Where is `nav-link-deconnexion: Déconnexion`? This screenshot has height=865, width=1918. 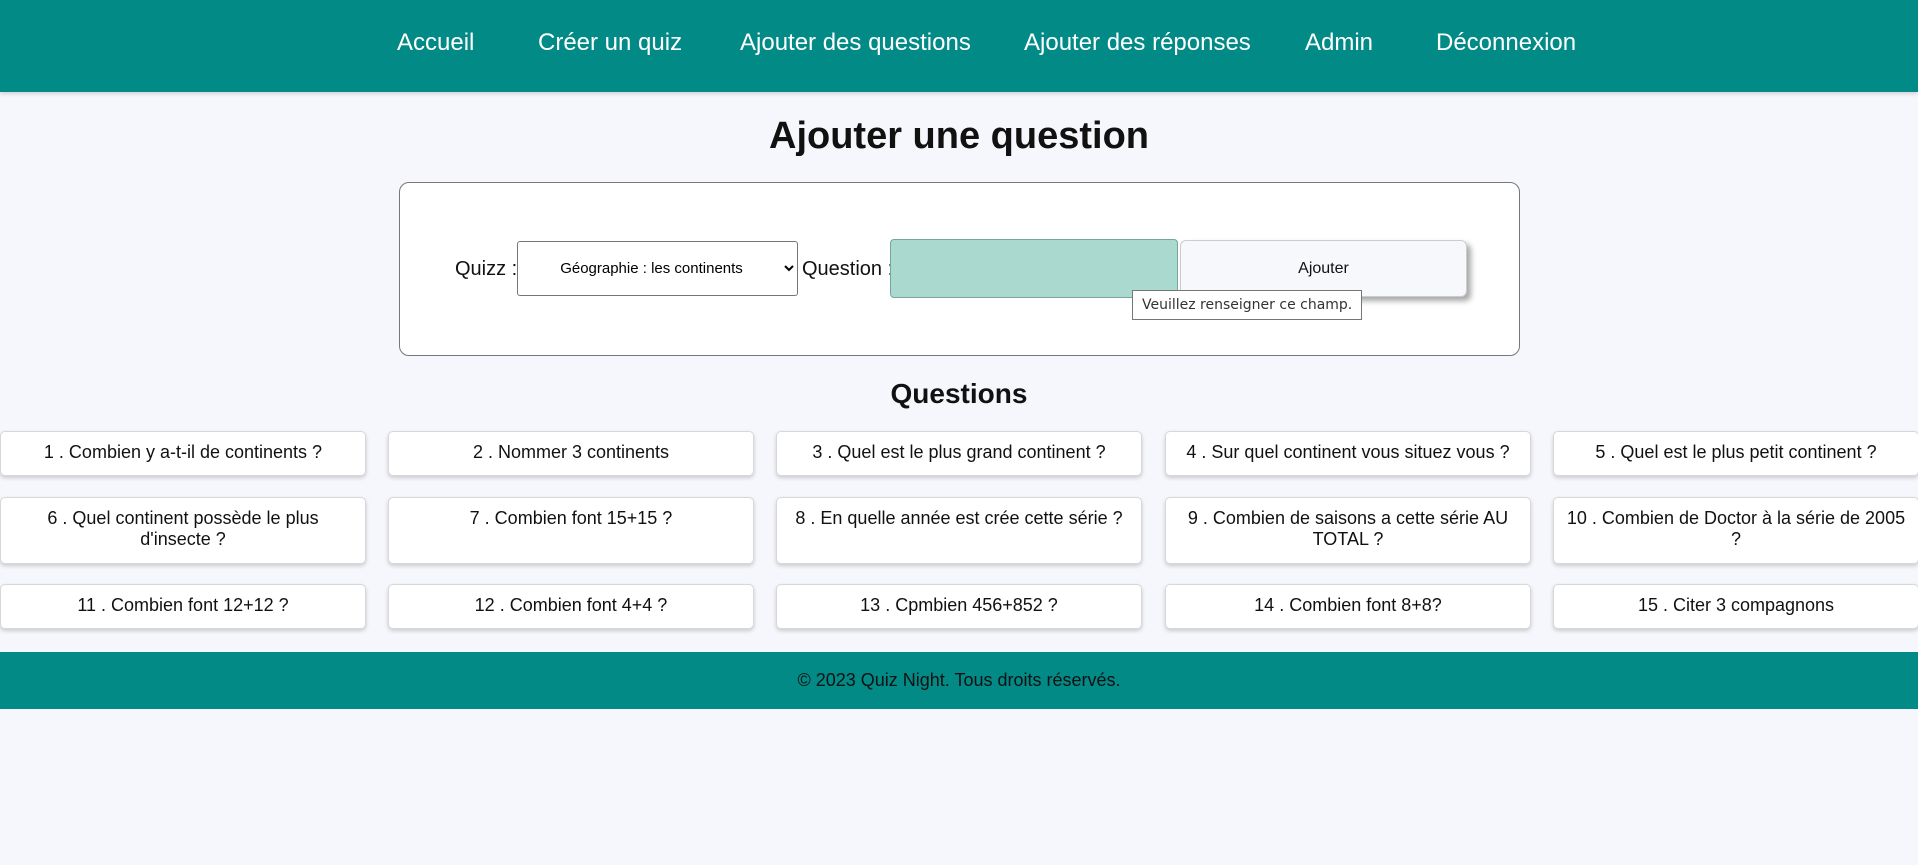 nav-link-deconnexion: Déconnexion is located at coordinates (1506, 43).